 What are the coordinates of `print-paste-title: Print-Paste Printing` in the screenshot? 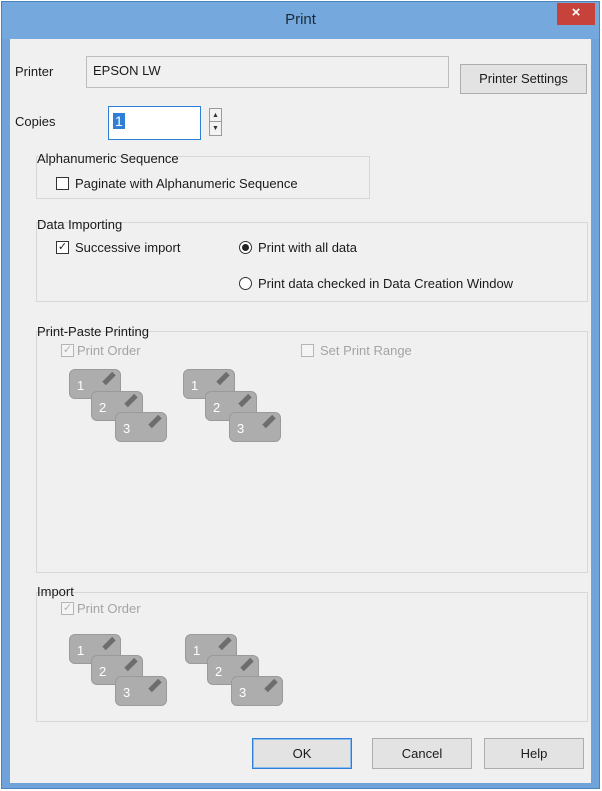 It's located at (93, 331).